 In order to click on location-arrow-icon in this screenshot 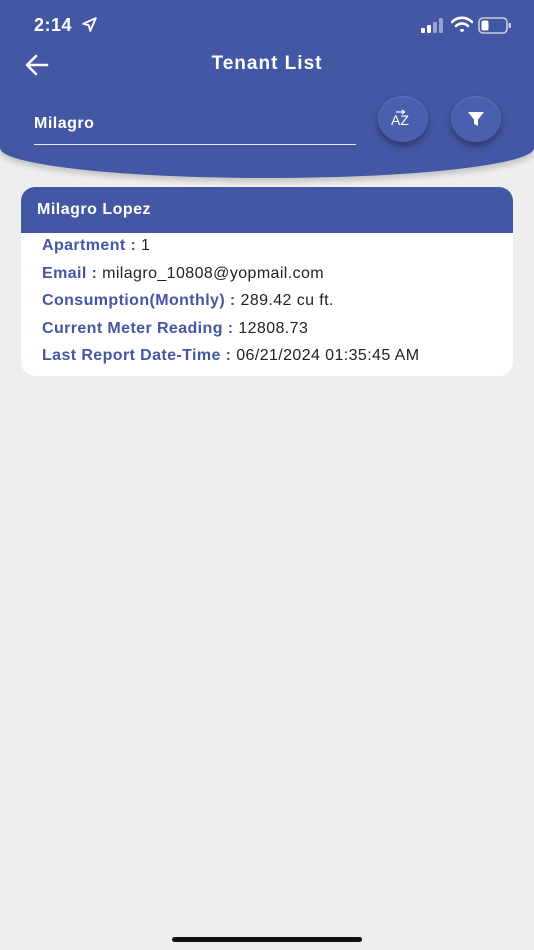, I will do `click(89, 24)`.